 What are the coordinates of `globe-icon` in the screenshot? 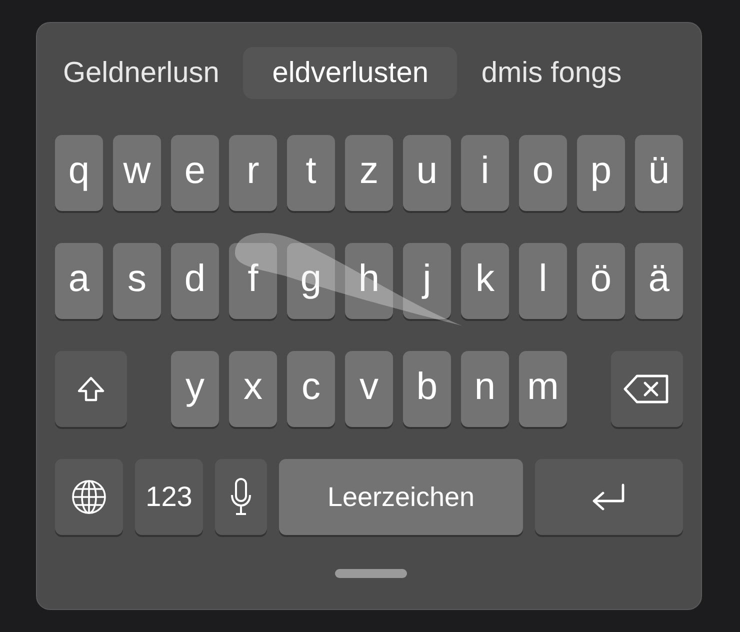 It's located at (89, 497).